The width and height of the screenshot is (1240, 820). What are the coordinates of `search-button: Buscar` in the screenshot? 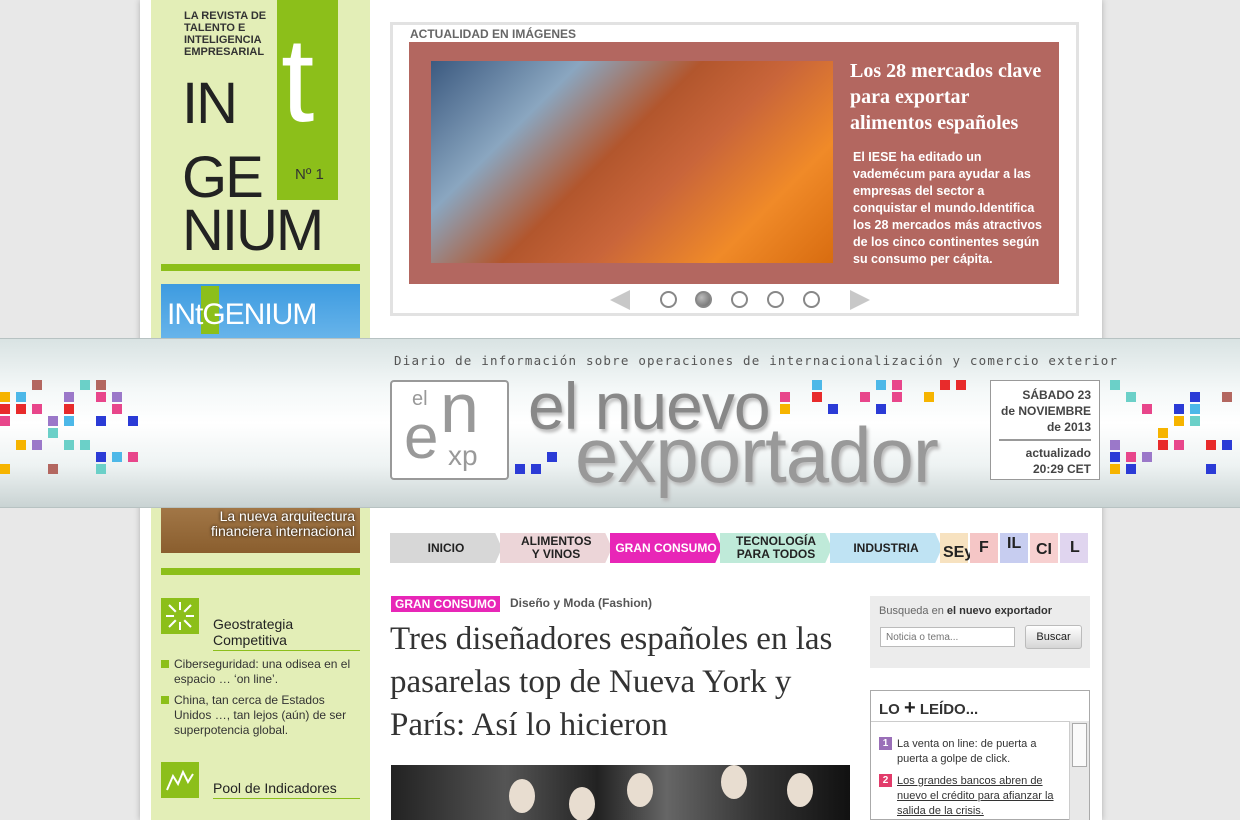 It's located at (1053, 637).